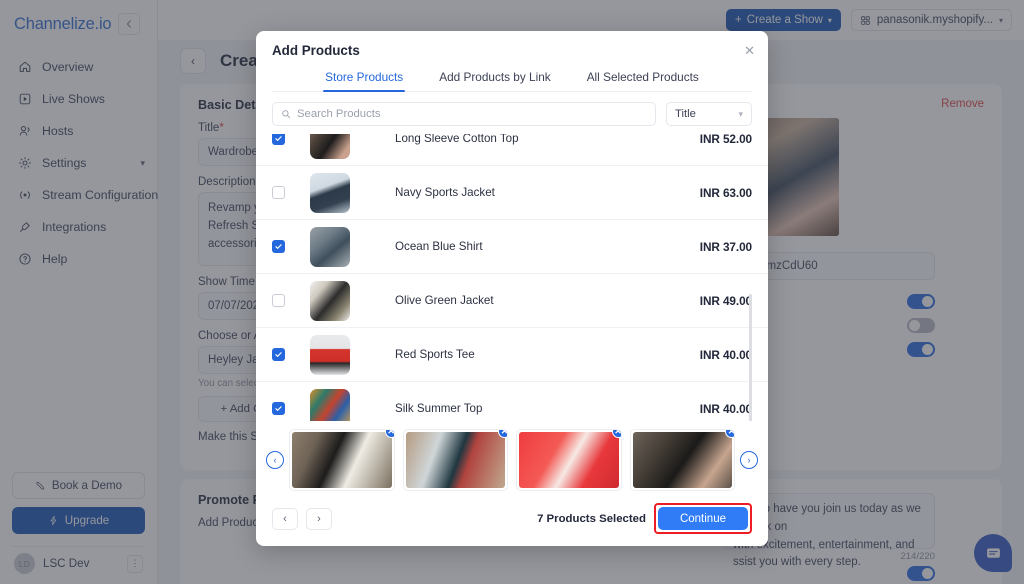 The width and height of the screenshot is (1024, 584). What do you see at coordinates (740, 113) in the screenshot?
I see `chevron-down-icon: ▾` at bounding box center [740, 113].